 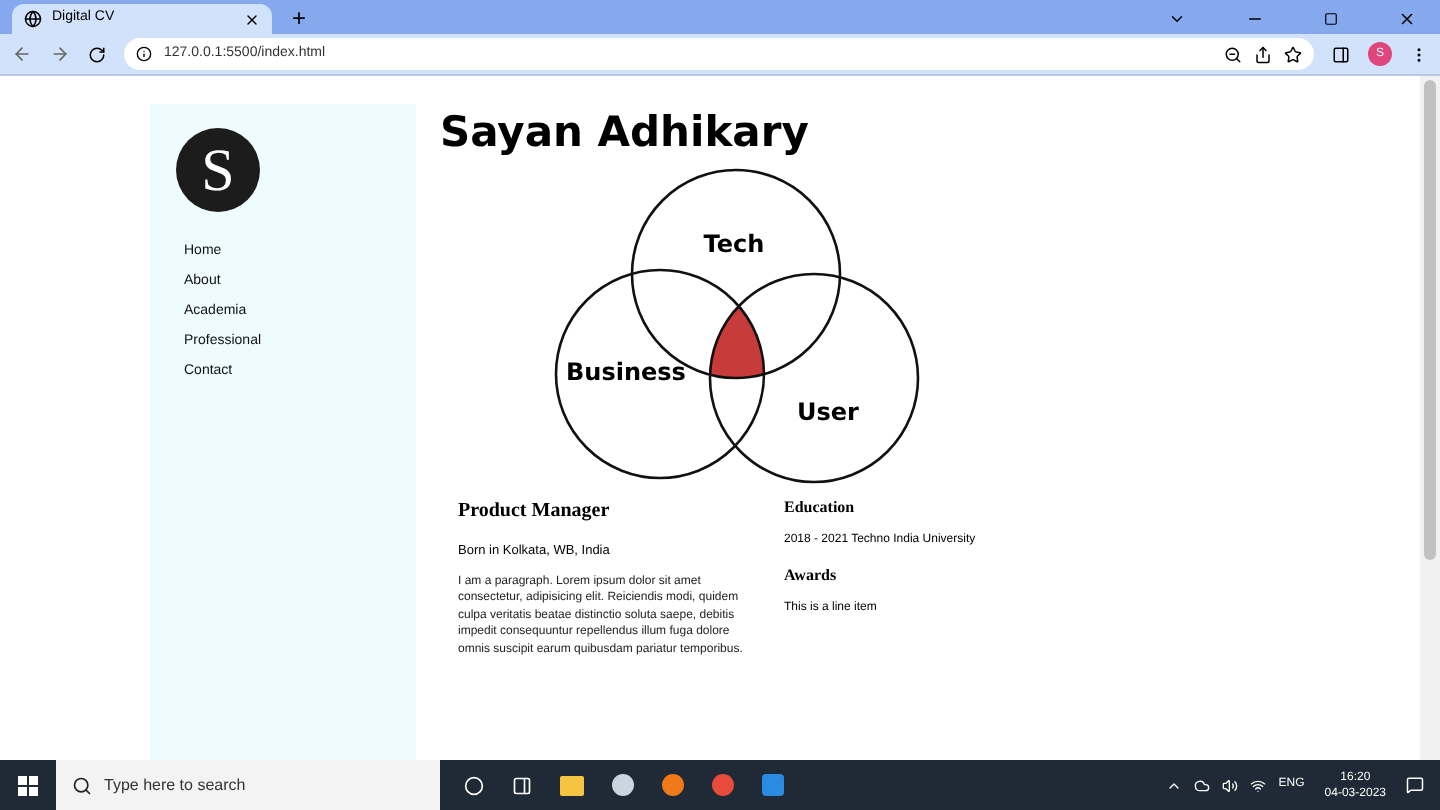 What do you see at coordinates (625, 133) in the screenshot?
I see `page-title: Sayan Adhikary` at bounding box center [625, 133].